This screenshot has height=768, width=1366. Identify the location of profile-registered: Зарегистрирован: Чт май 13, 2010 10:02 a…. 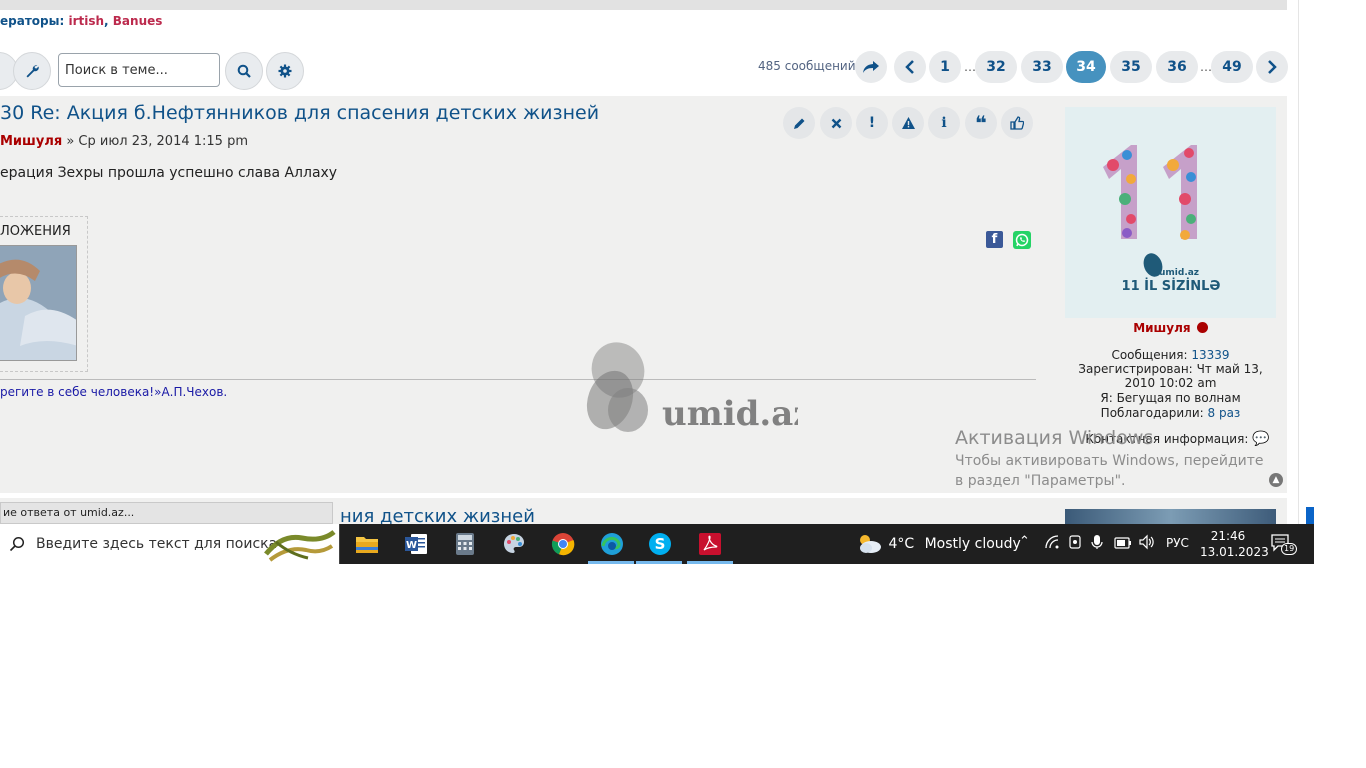
(1170, 376).